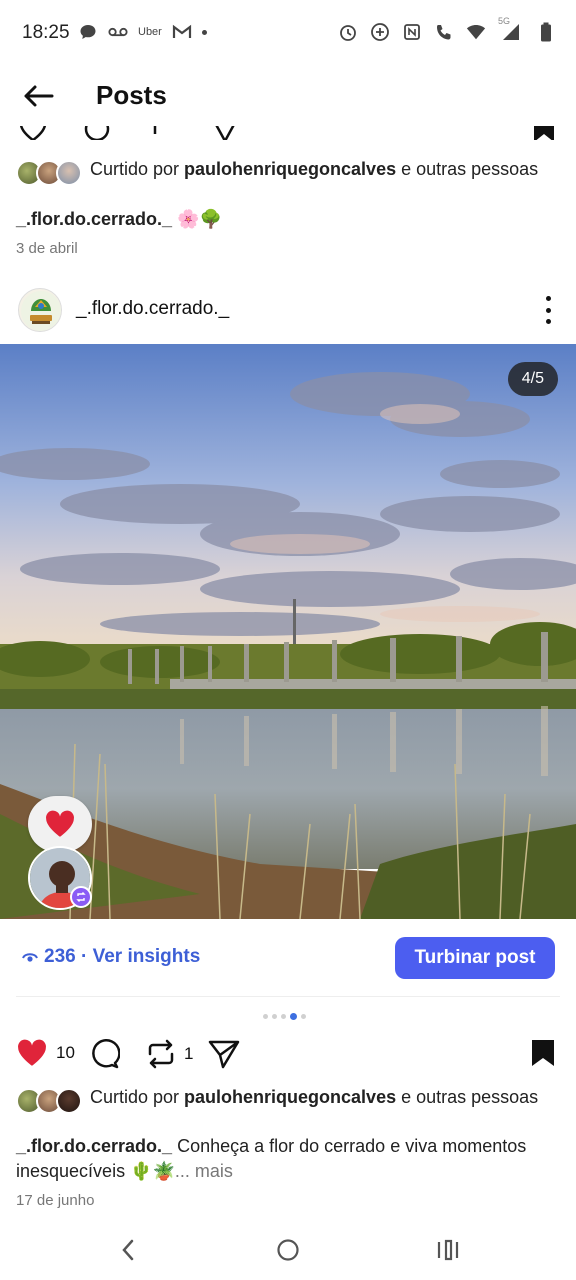  I want to click on divider, so click(288, 996).